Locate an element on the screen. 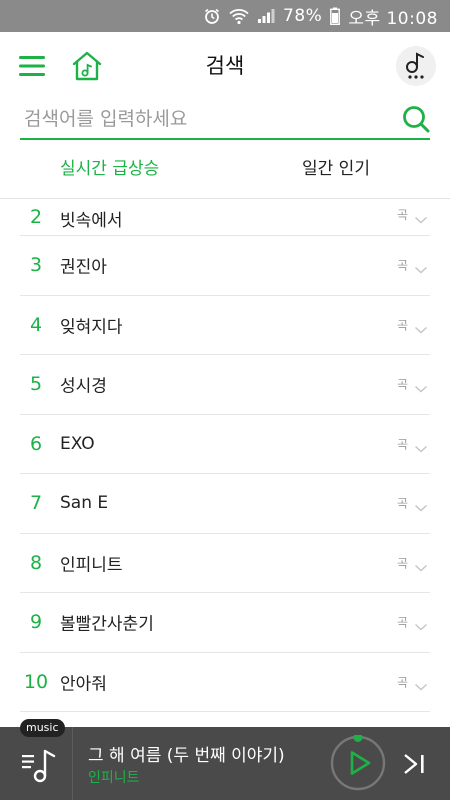 The height and width of the screenshot is (800, 450). list-item: 10 안아줘 곡 is located at coordinates (225, 682).